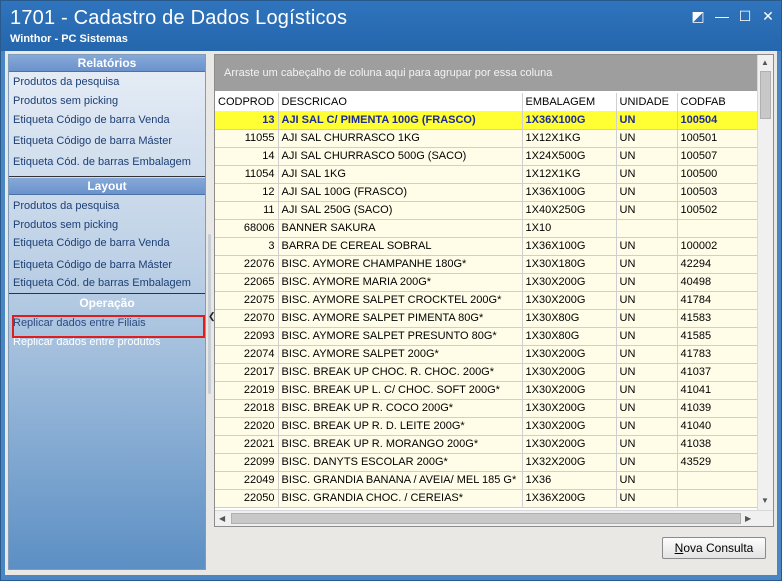  I want to click on table-row: 12 AJI SAL 100G (FRASCO) 1X36X100G UN 100503, so click(487, 192).